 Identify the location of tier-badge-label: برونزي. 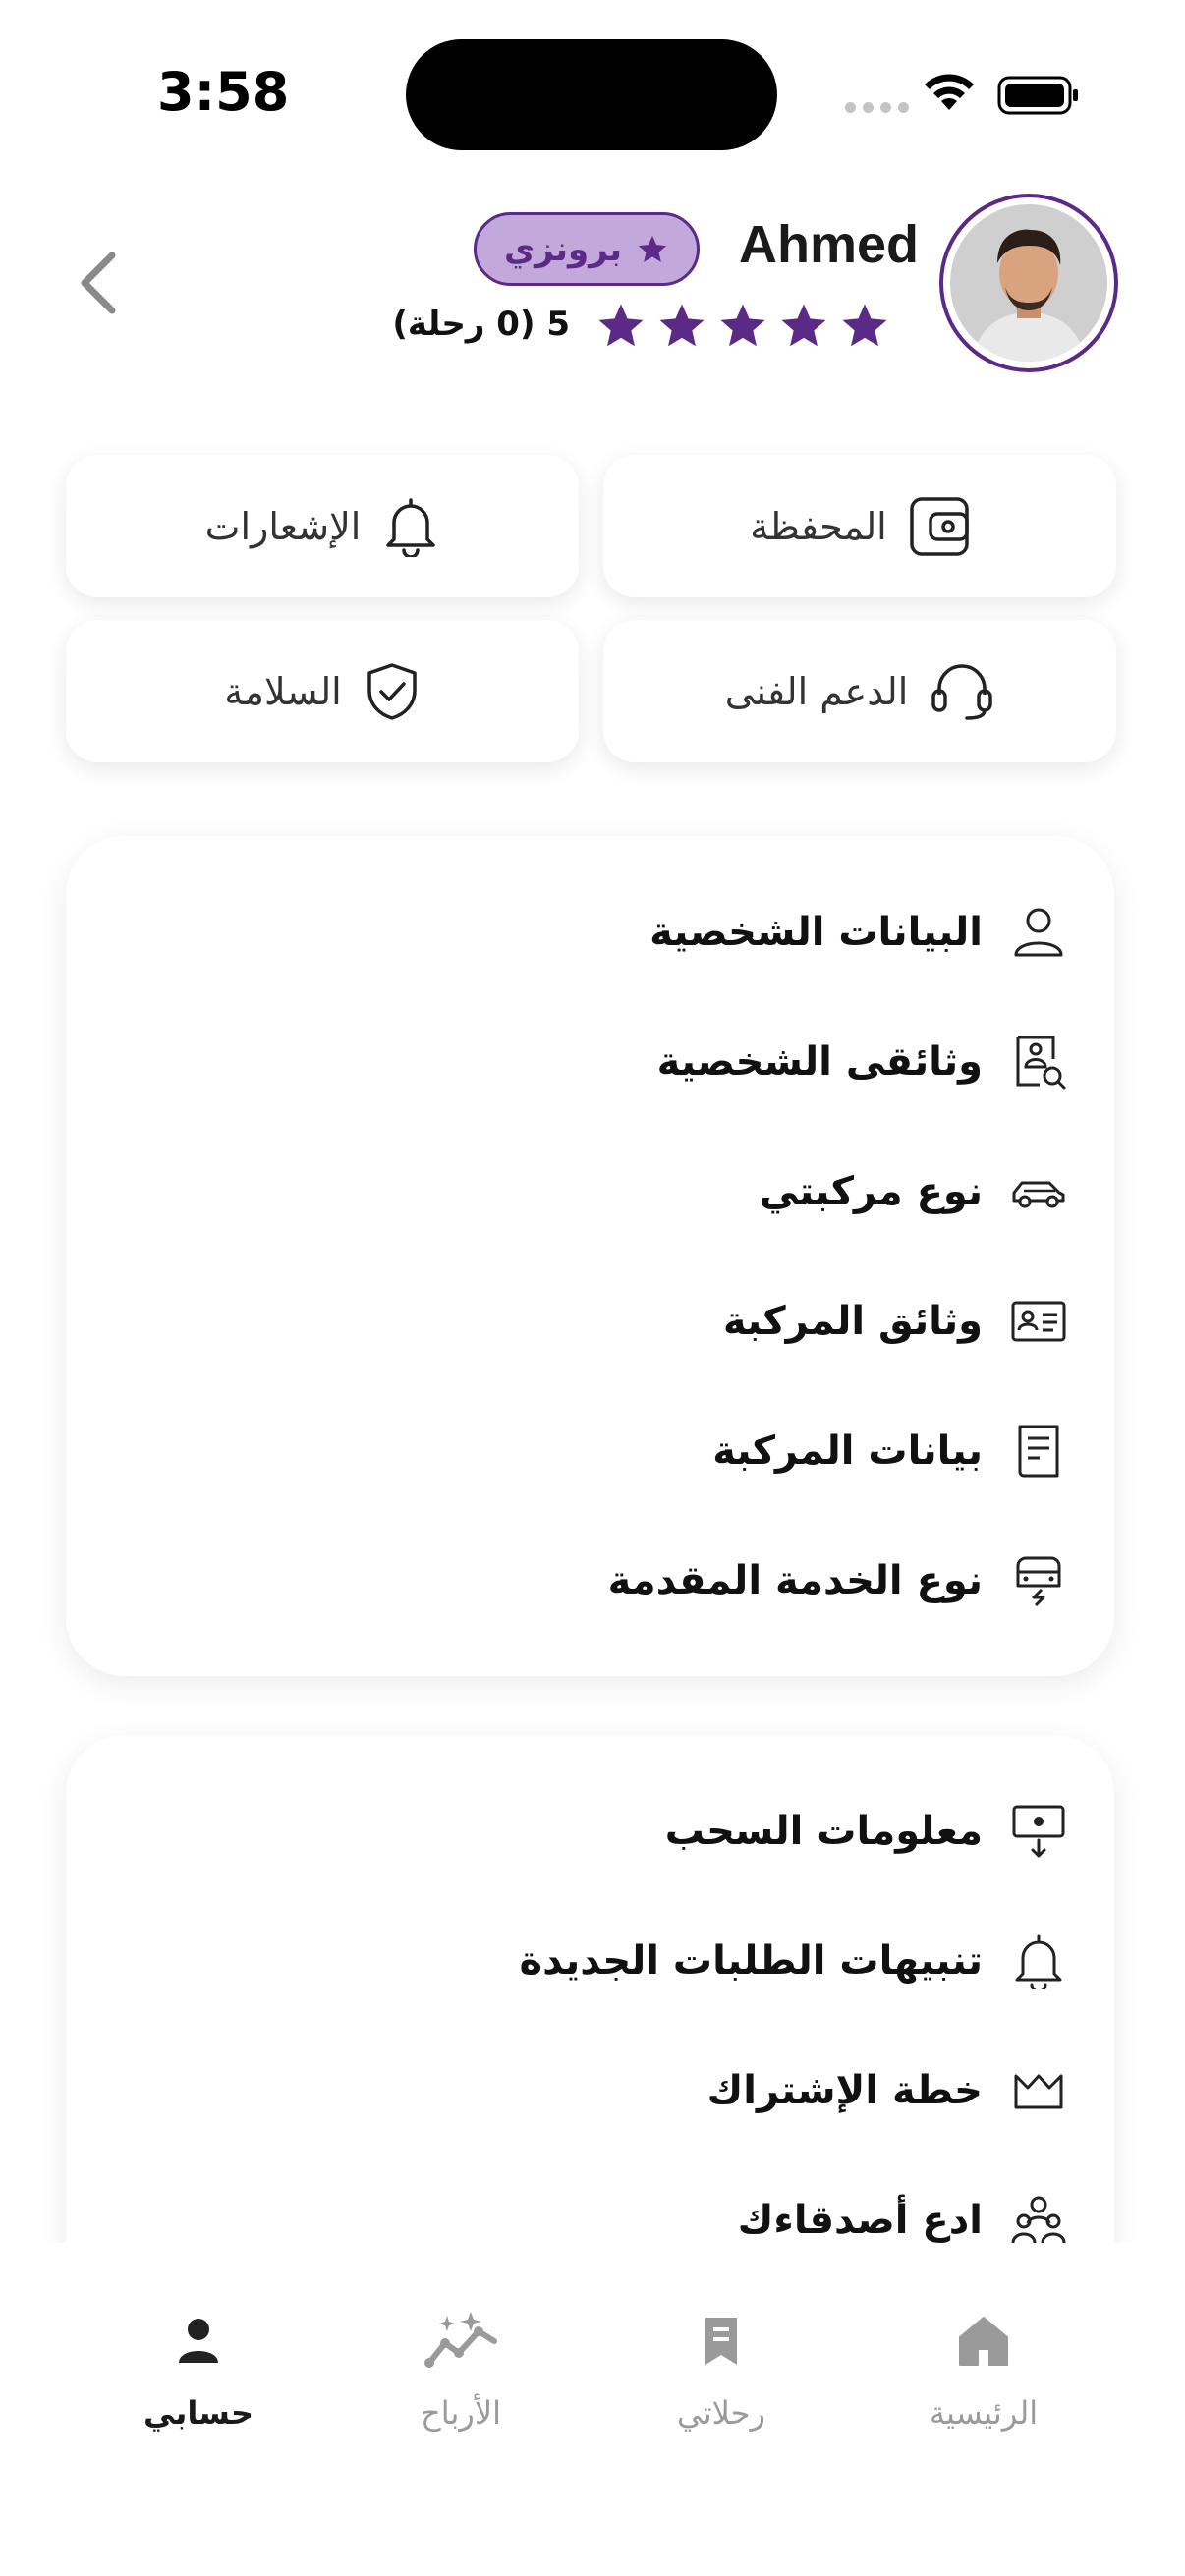
(563, 249).